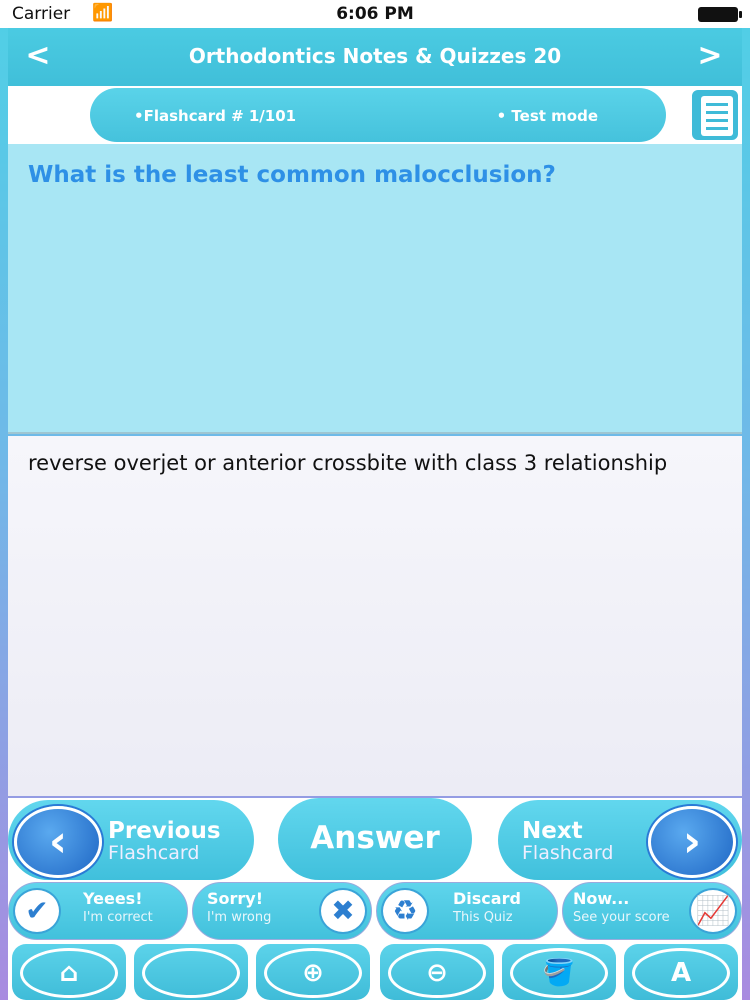 The width and height of the screenshot is (750, 1000). I want to click on zoom-in-button: ⊕, so click(313, 972).